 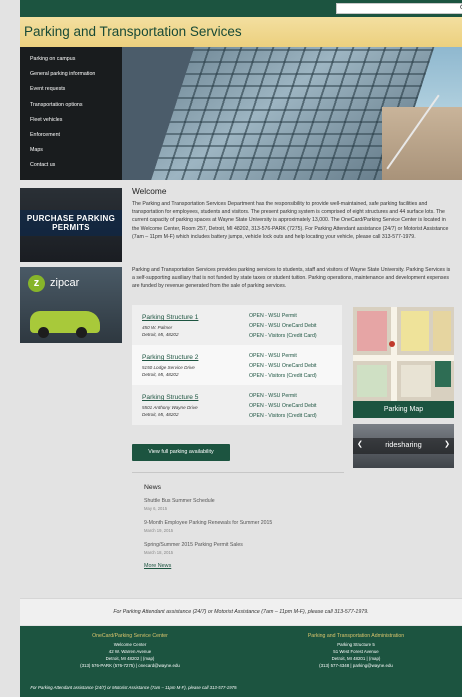 What do you see at coordinates (71, 138) in the screenshot?
I see `nav-item-enforcement: Enforcement` at bounding box center [71, 138].